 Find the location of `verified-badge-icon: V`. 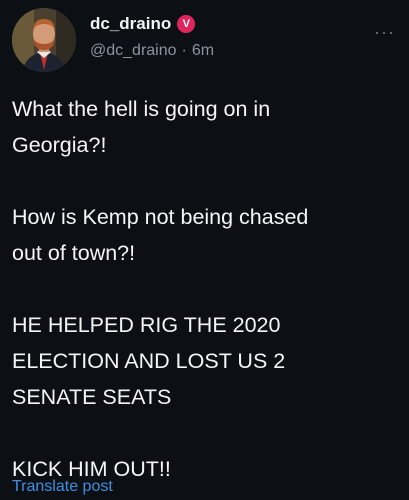

verified-badge-icon: V is located at coordinates (186, 24).